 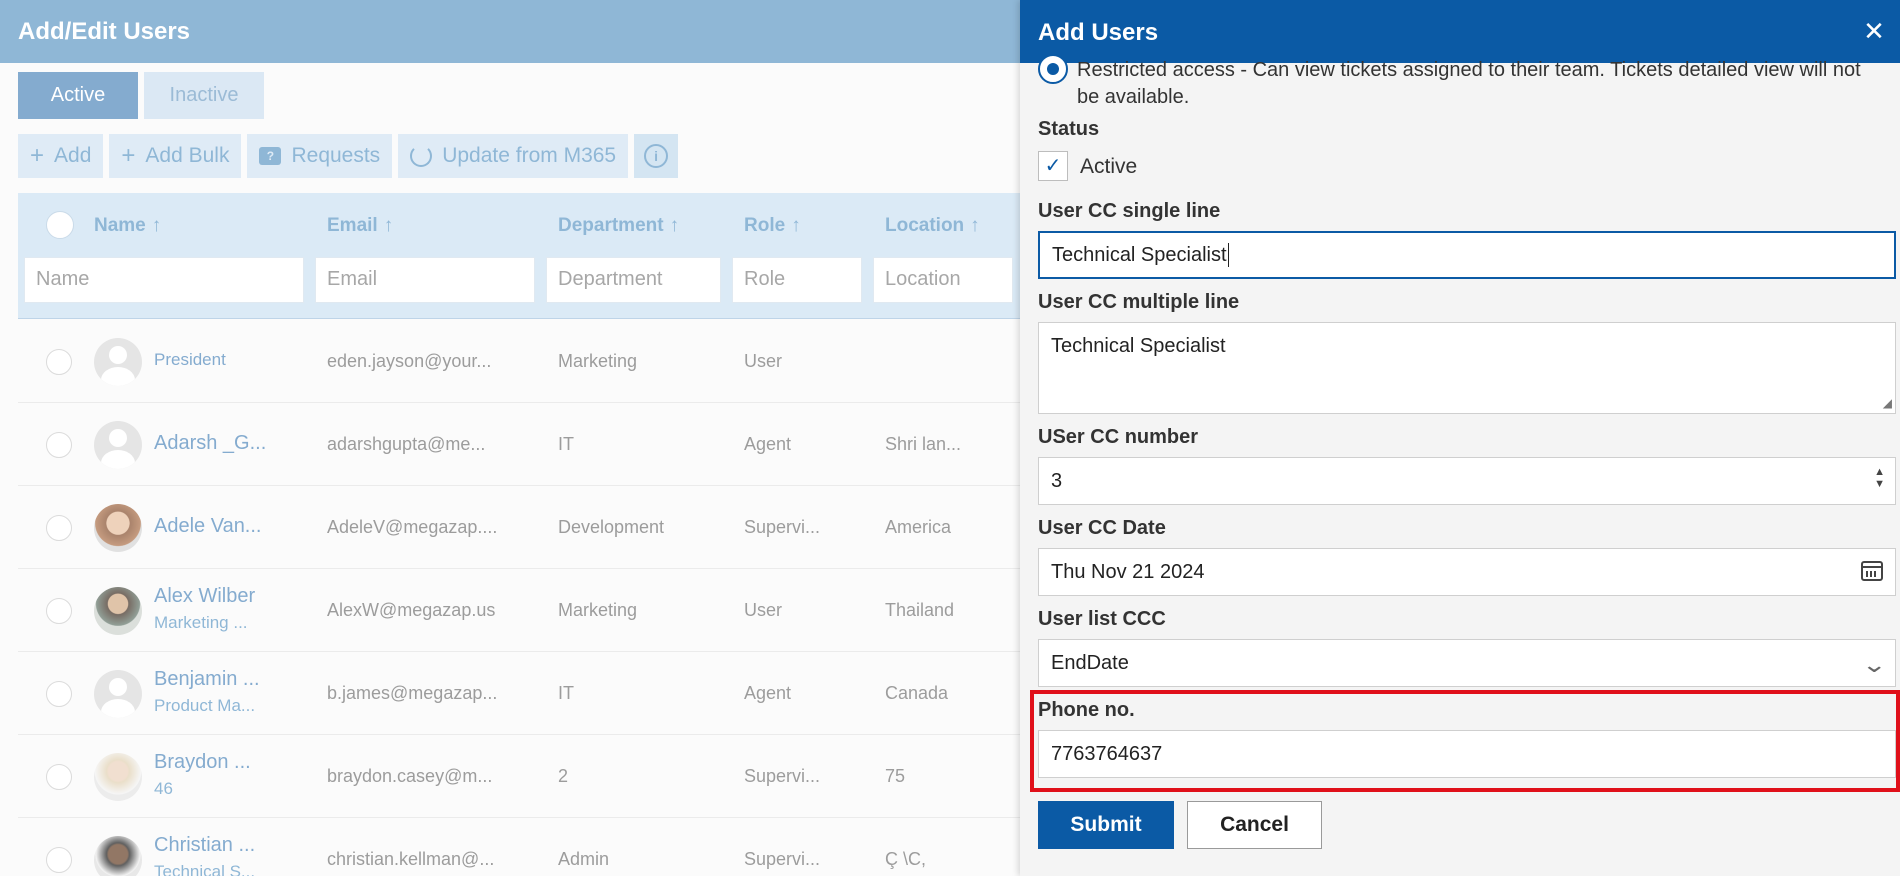 What do you see at coordinates (1887, 403) in the screenshot?
I see `resize-handle-icon: ◢` at bounding box center [1887, 403].